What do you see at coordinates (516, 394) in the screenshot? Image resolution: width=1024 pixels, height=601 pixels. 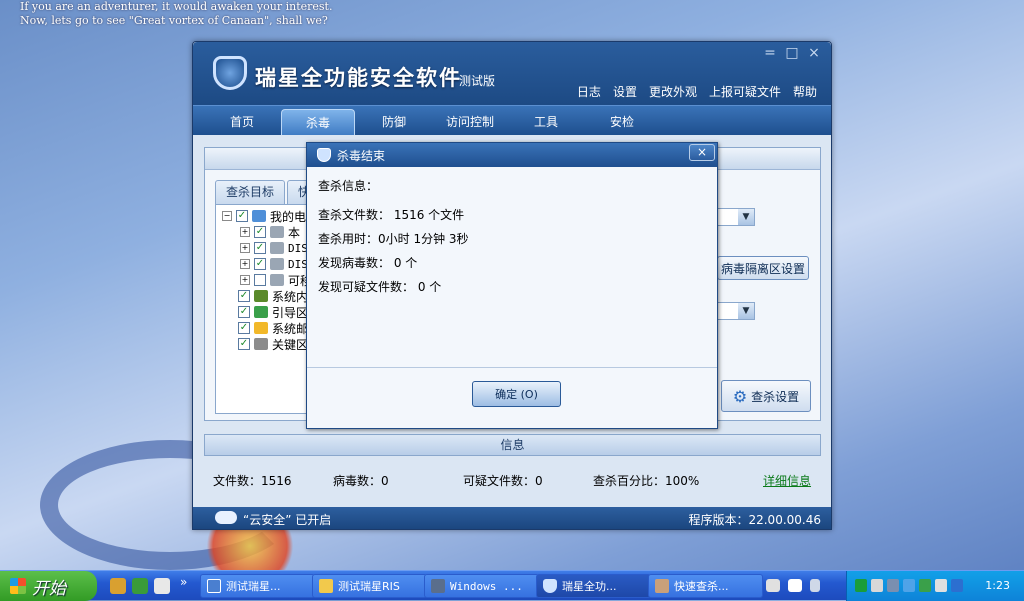 I see `ok-button: 确定 (O)` at bounding box center [516, 394].